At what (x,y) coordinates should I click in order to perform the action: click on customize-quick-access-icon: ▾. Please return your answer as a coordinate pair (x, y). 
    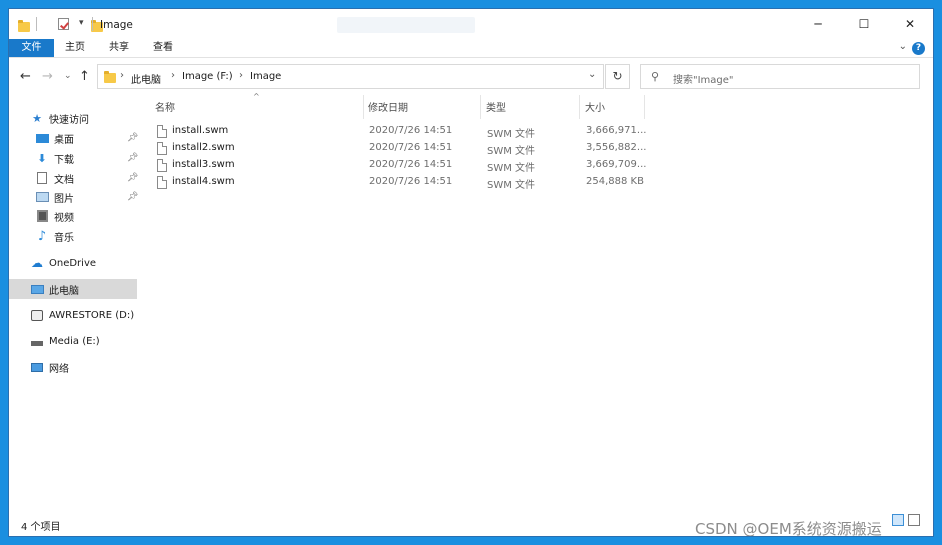
    Looking at the image, I should click on (81, 23).